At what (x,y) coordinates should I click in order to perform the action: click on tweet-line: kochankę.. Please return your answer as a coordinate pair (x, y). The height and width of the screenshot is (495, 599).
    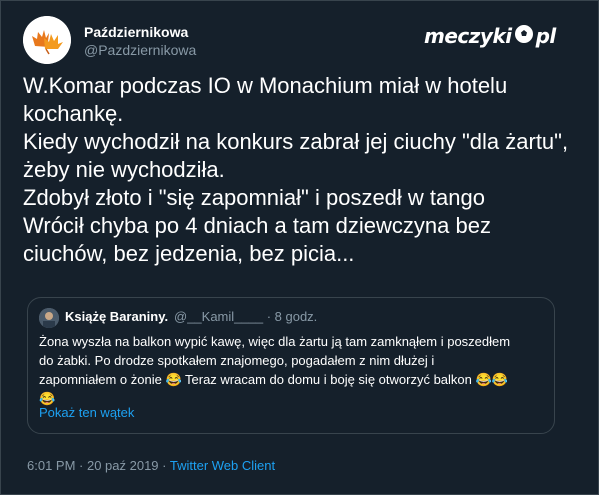
    Looking at the image, I should click on (73, 113).